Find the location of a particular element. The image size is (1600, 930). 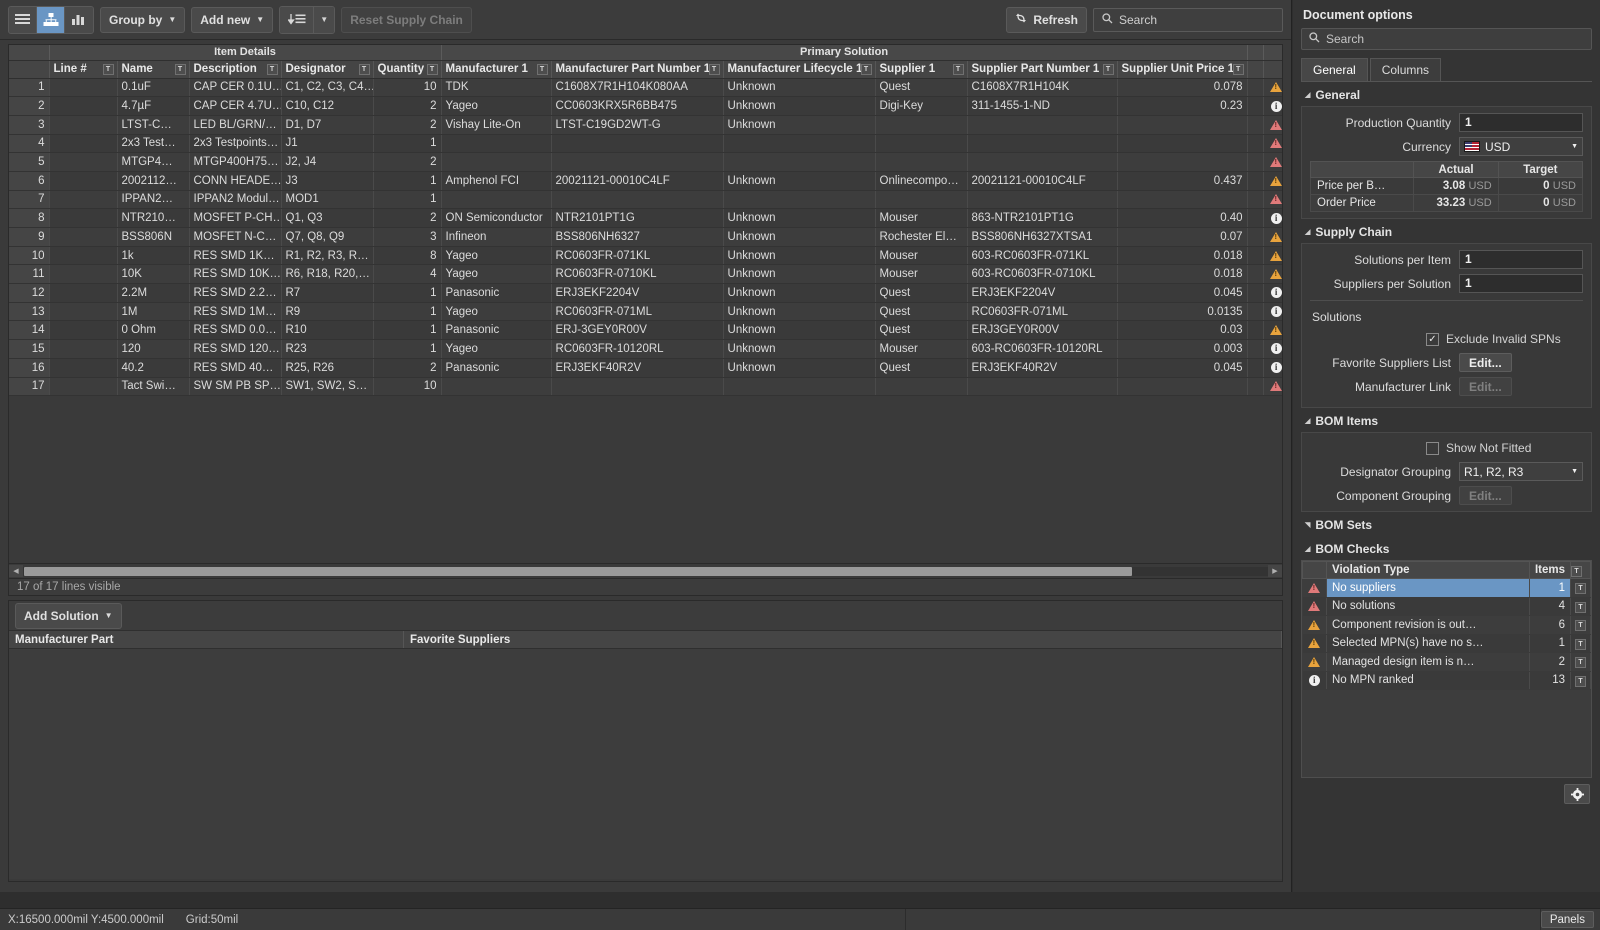

cell-manufacturer: Panasonic is located at coordinates (496, 330).